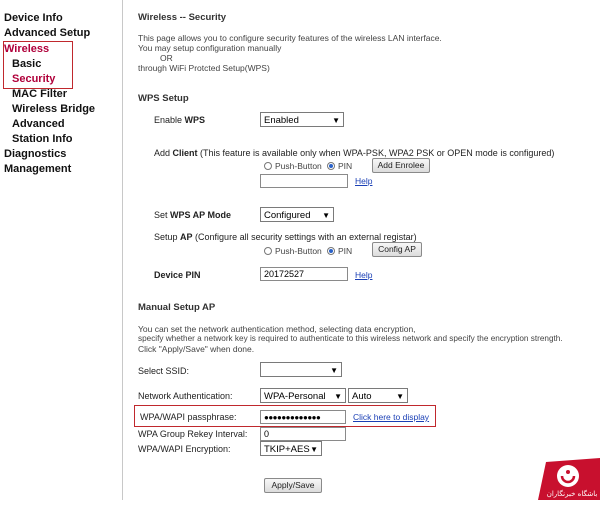 The height and width of the screenshot is (505, 600). What do you see at coordinates (38, 124) in the screenshot?
I see `sidebar-item-advanced: Advanced` at bounding box center [38, 124].